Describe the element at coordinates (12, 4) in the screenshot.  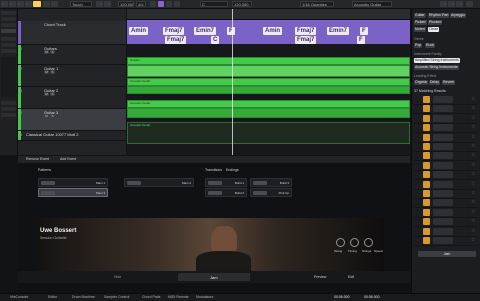
I see `inspector-toggle-icon` at that location.